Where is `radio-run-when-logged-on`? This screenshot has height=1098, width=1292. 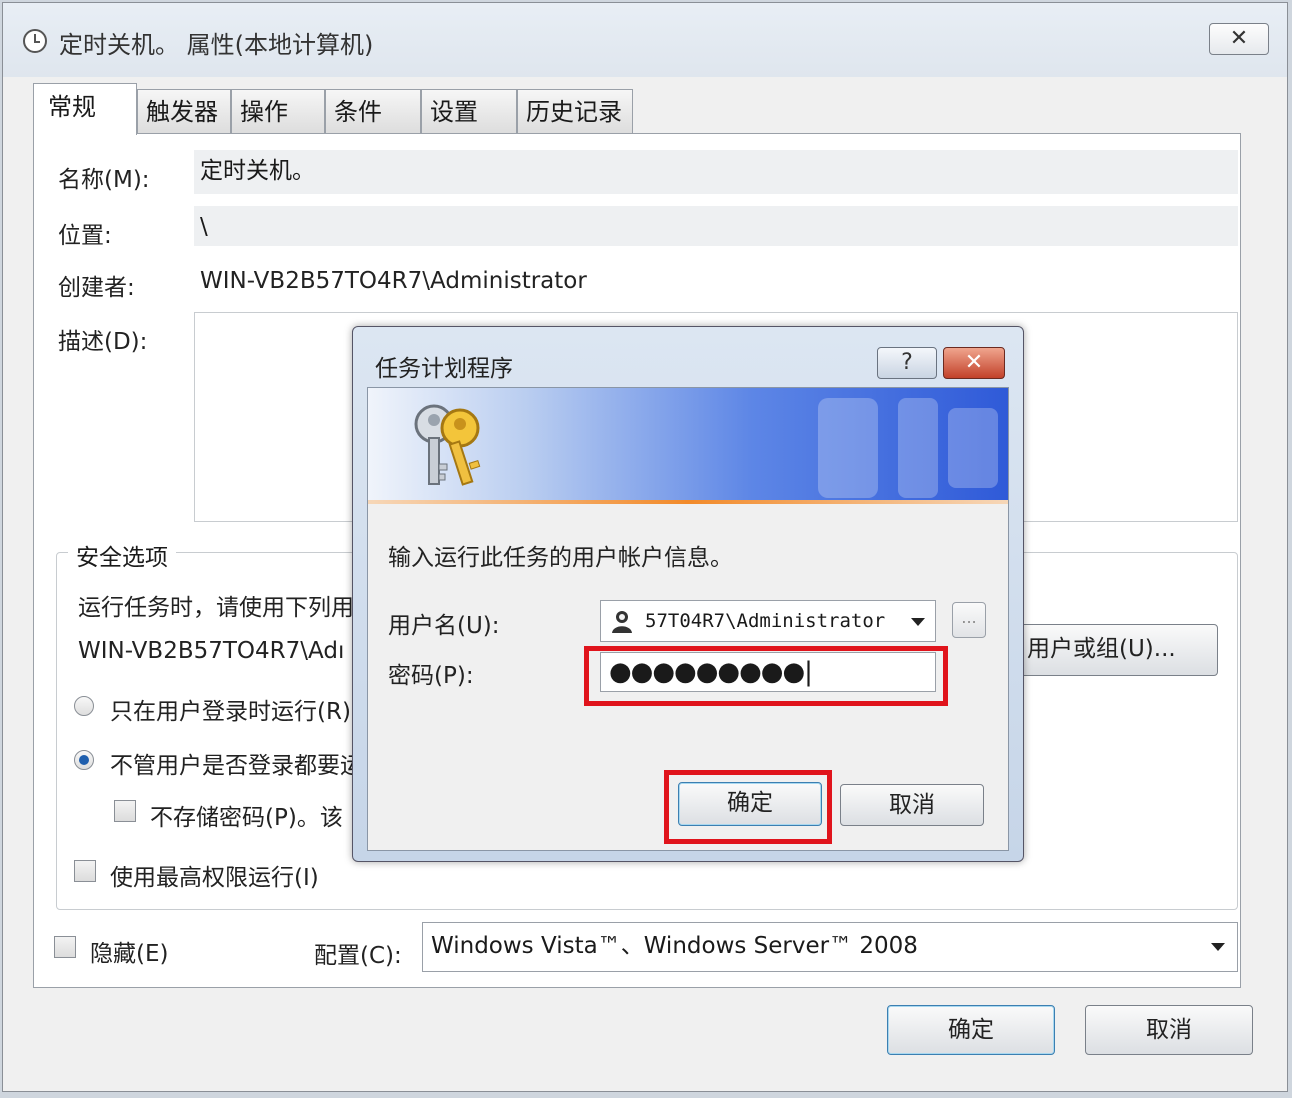
radio-run-when-logged-on is located at coordinates (84, 706).